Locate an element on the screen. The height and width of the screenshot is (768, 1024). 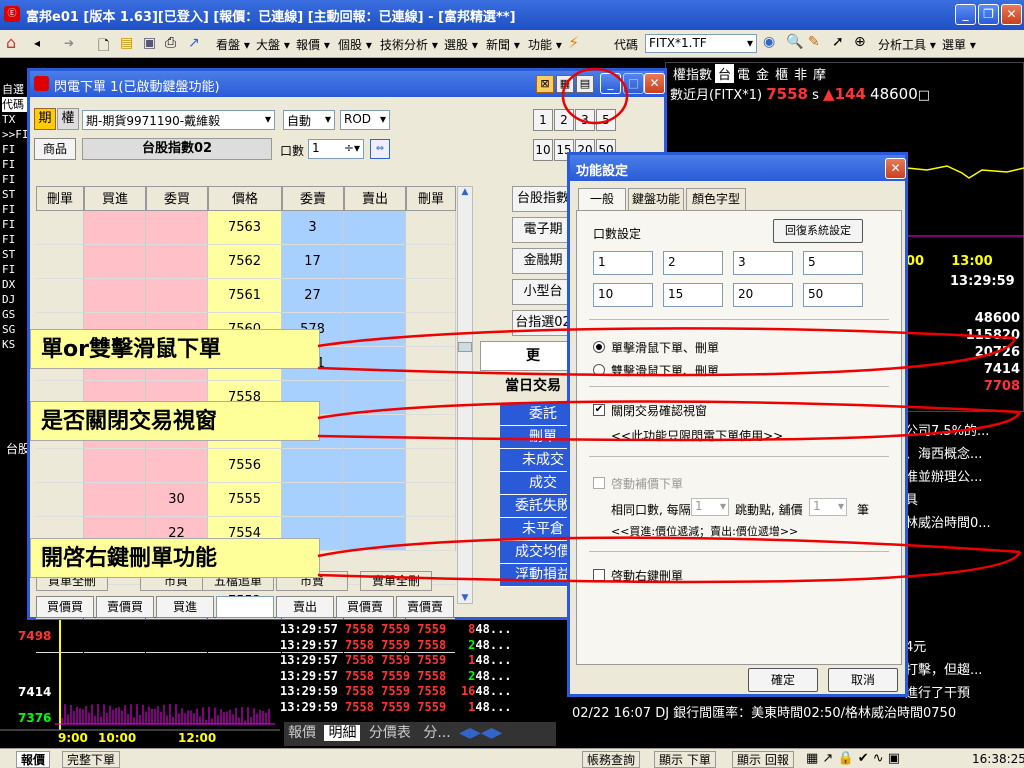
product-button: 商品 is located at coordinates (55, 149).